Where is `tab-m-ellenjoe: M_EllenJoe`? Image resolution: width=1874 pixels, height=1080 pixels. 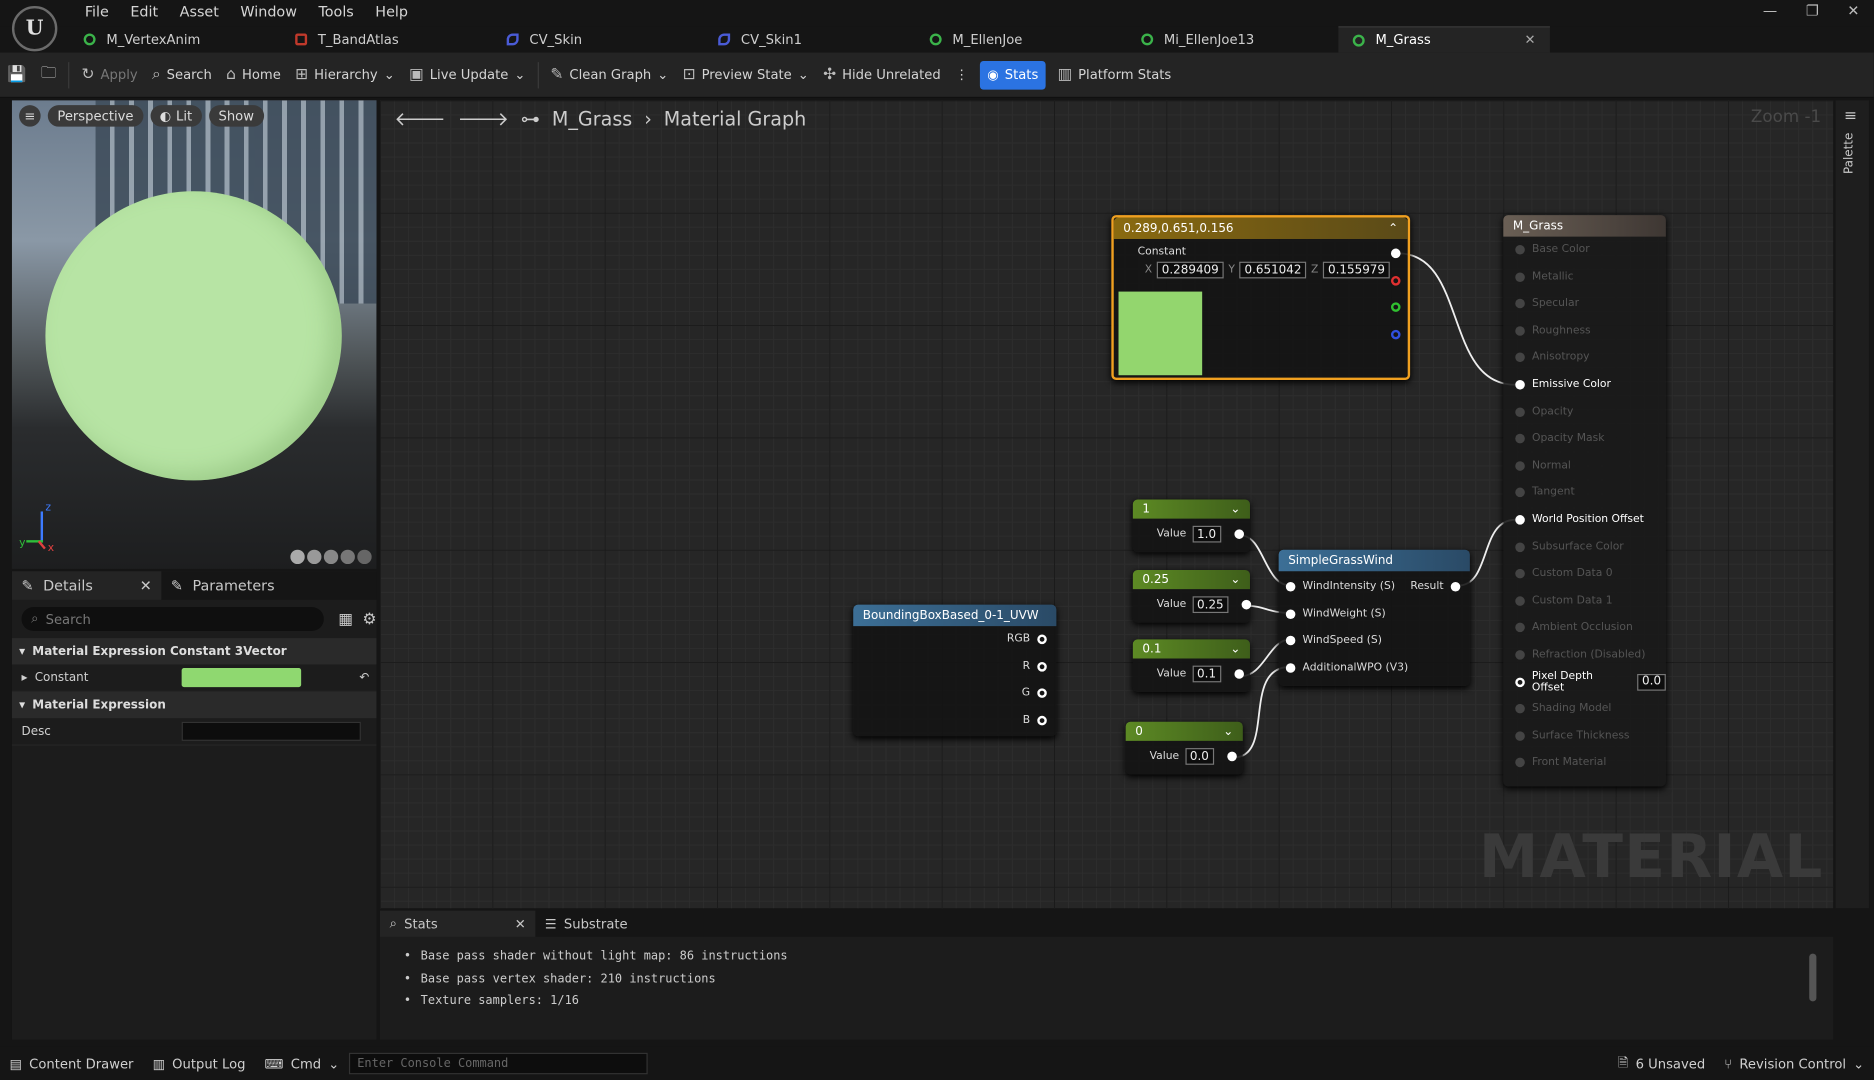
tab-m-ellenjoe: M_EllenJoe is located at coordinates (1021, 39).